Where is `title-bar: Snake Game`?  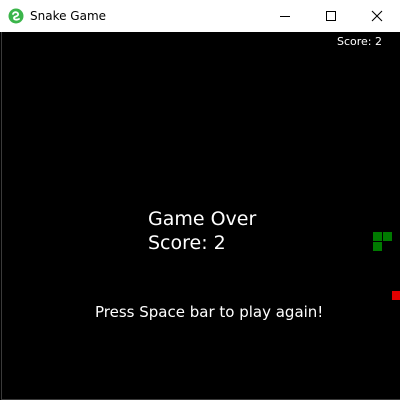
title-bar: Snake Game is located at coordinates (200, 16).